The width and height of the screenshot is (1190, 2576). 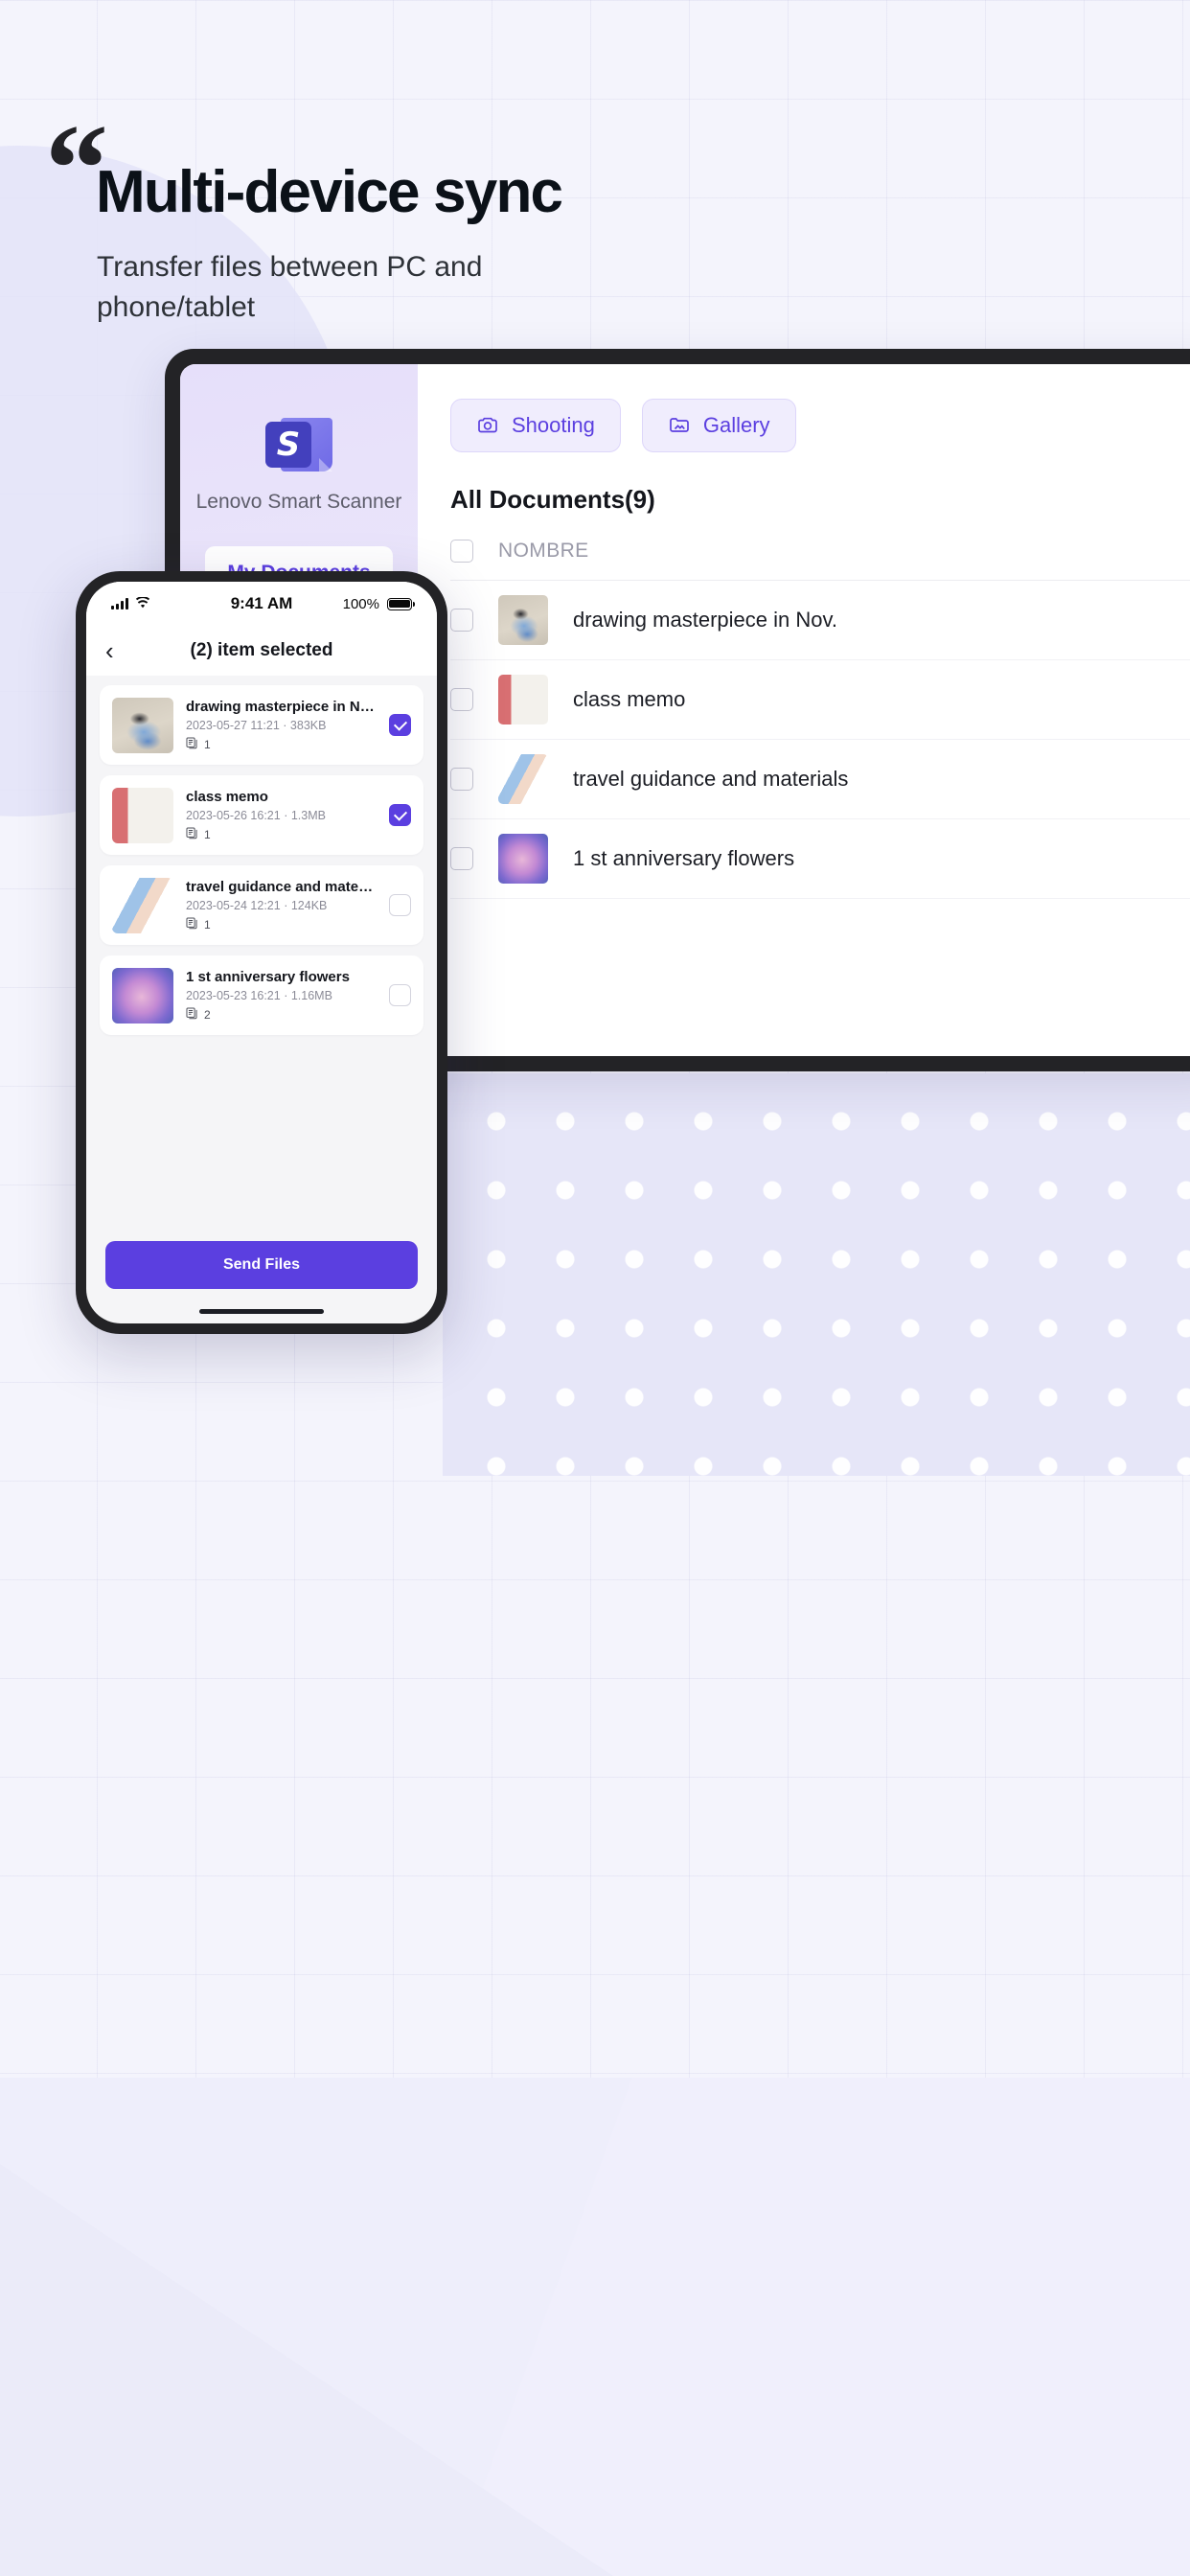 I want to click on document-meta: 2023-05-23 16:21 · 1.16MB, so click(x=281, y=996).